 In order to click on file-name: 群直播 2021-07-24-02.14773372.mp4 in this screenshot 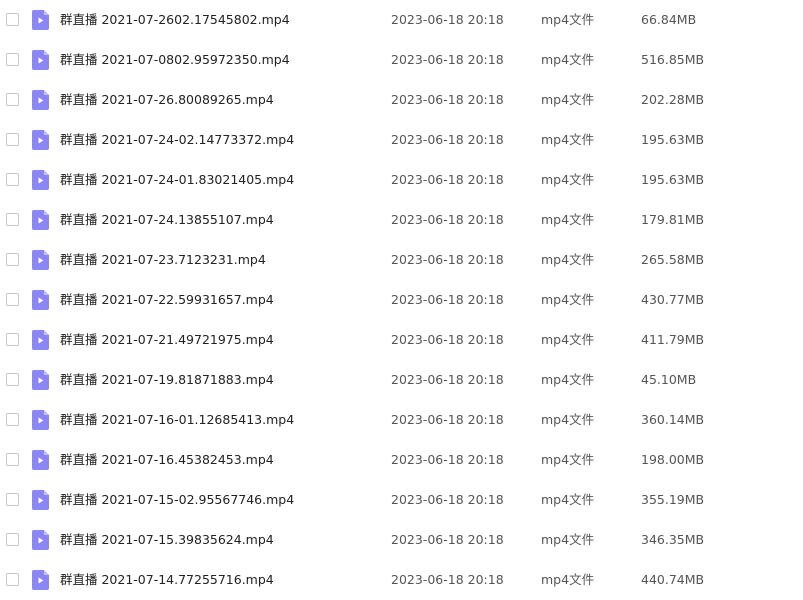, I will do `click(177, 140)`.